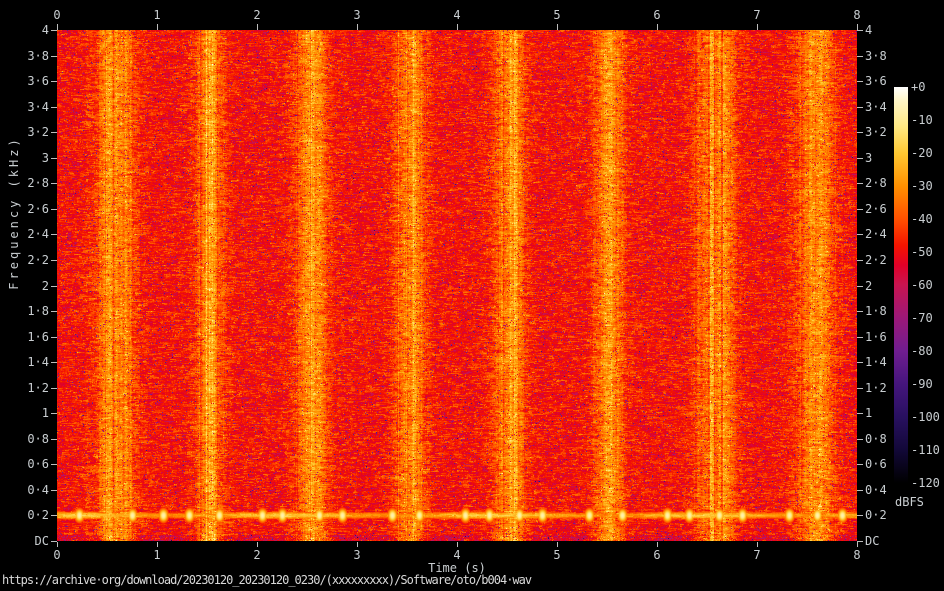 This screenshot has height=591, width=944. Describe the element at coordinates (922, 120) in the screenshot. I see `colorbar-tick-label: -10` at that location.